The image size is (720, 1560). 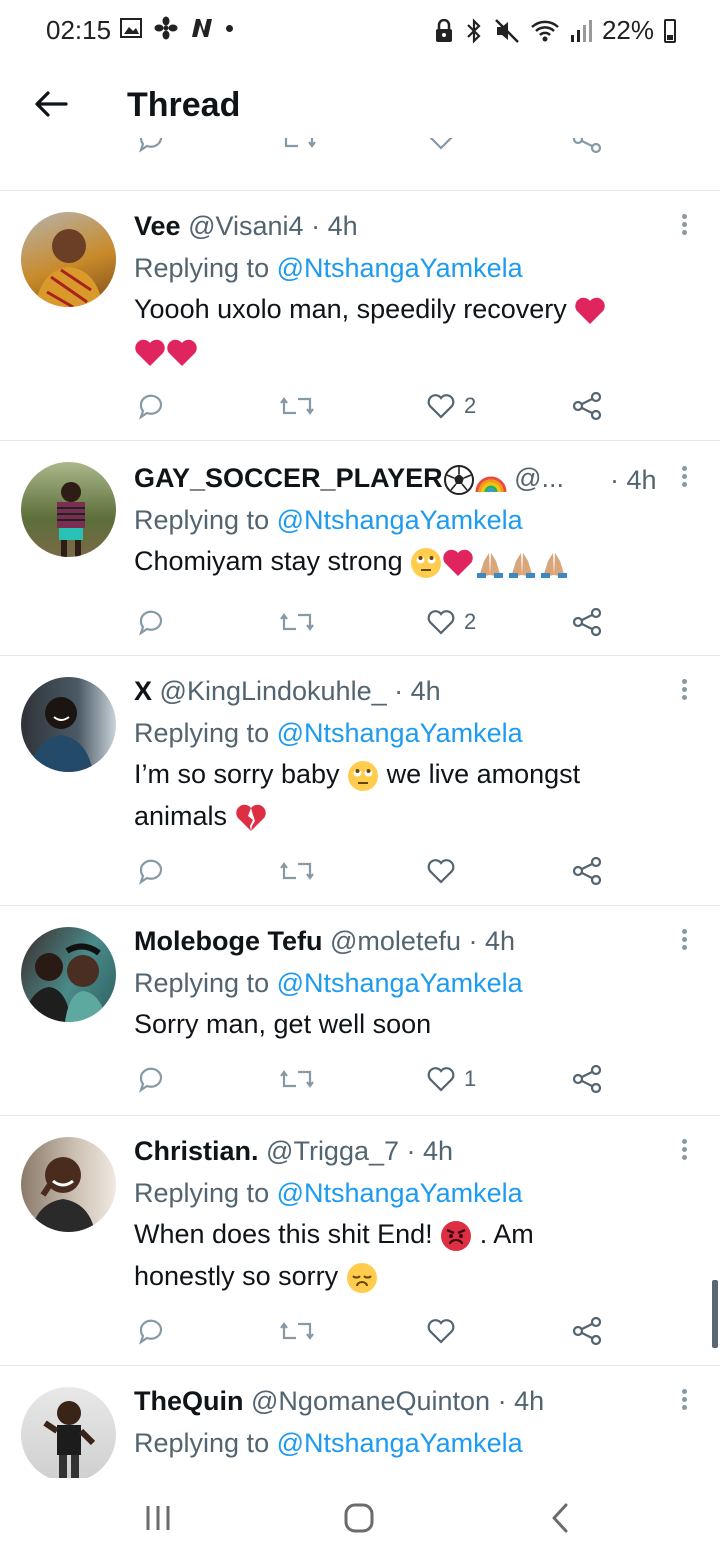 I want to click on dot-icon, so click(x=229, y=28).